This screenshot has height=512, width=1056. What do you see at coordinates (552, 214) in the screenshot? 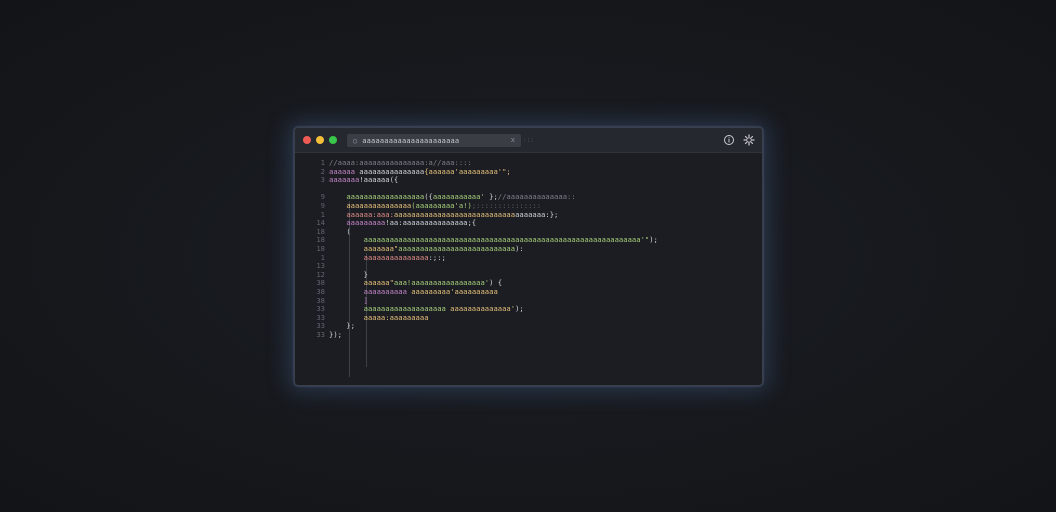
I see `code-token: :};` at bounding box center [552, 214].